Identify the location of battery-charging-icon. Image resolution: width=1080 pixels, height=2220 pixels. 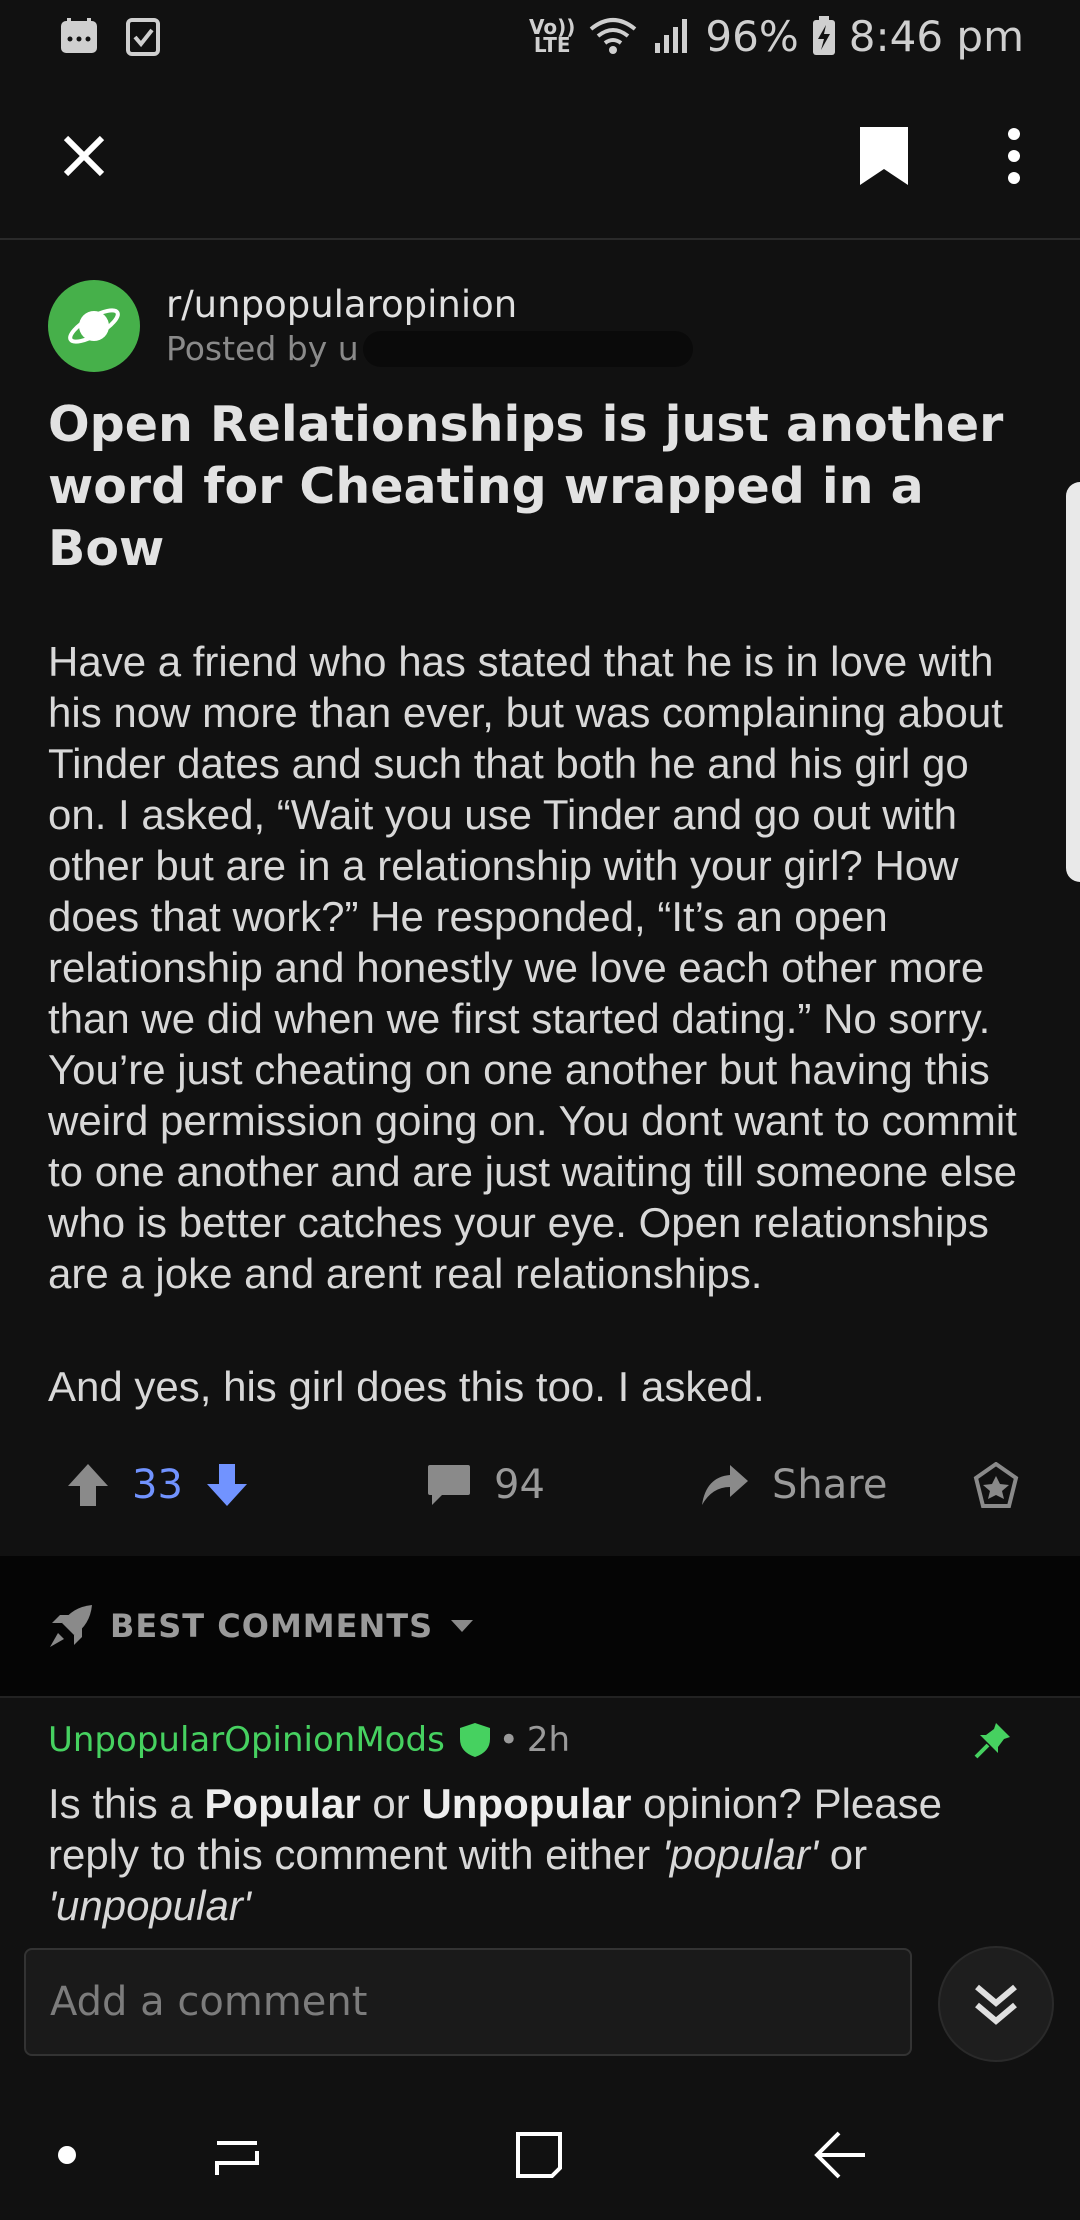
(823, 35).